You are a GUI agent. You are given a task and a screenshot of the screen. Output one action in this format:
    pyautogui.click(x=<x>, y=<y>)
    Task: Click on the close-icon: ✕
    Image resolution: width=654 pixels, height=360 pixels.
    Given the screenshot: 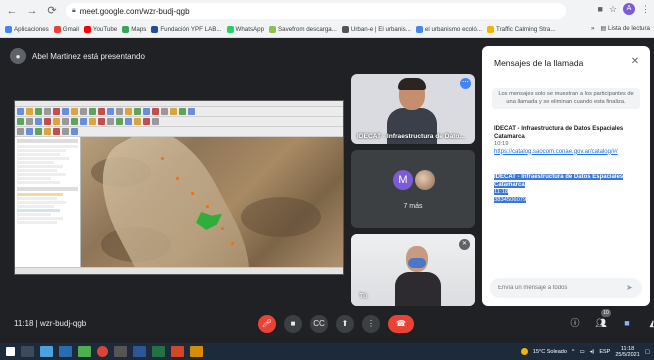 What is the action you would take?
    pyautogui.click(x=635, y=62)
    